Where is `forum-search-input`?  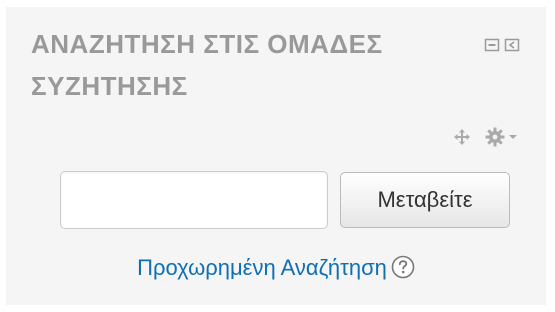
forum-search-input is located at coordinates (194, 200).